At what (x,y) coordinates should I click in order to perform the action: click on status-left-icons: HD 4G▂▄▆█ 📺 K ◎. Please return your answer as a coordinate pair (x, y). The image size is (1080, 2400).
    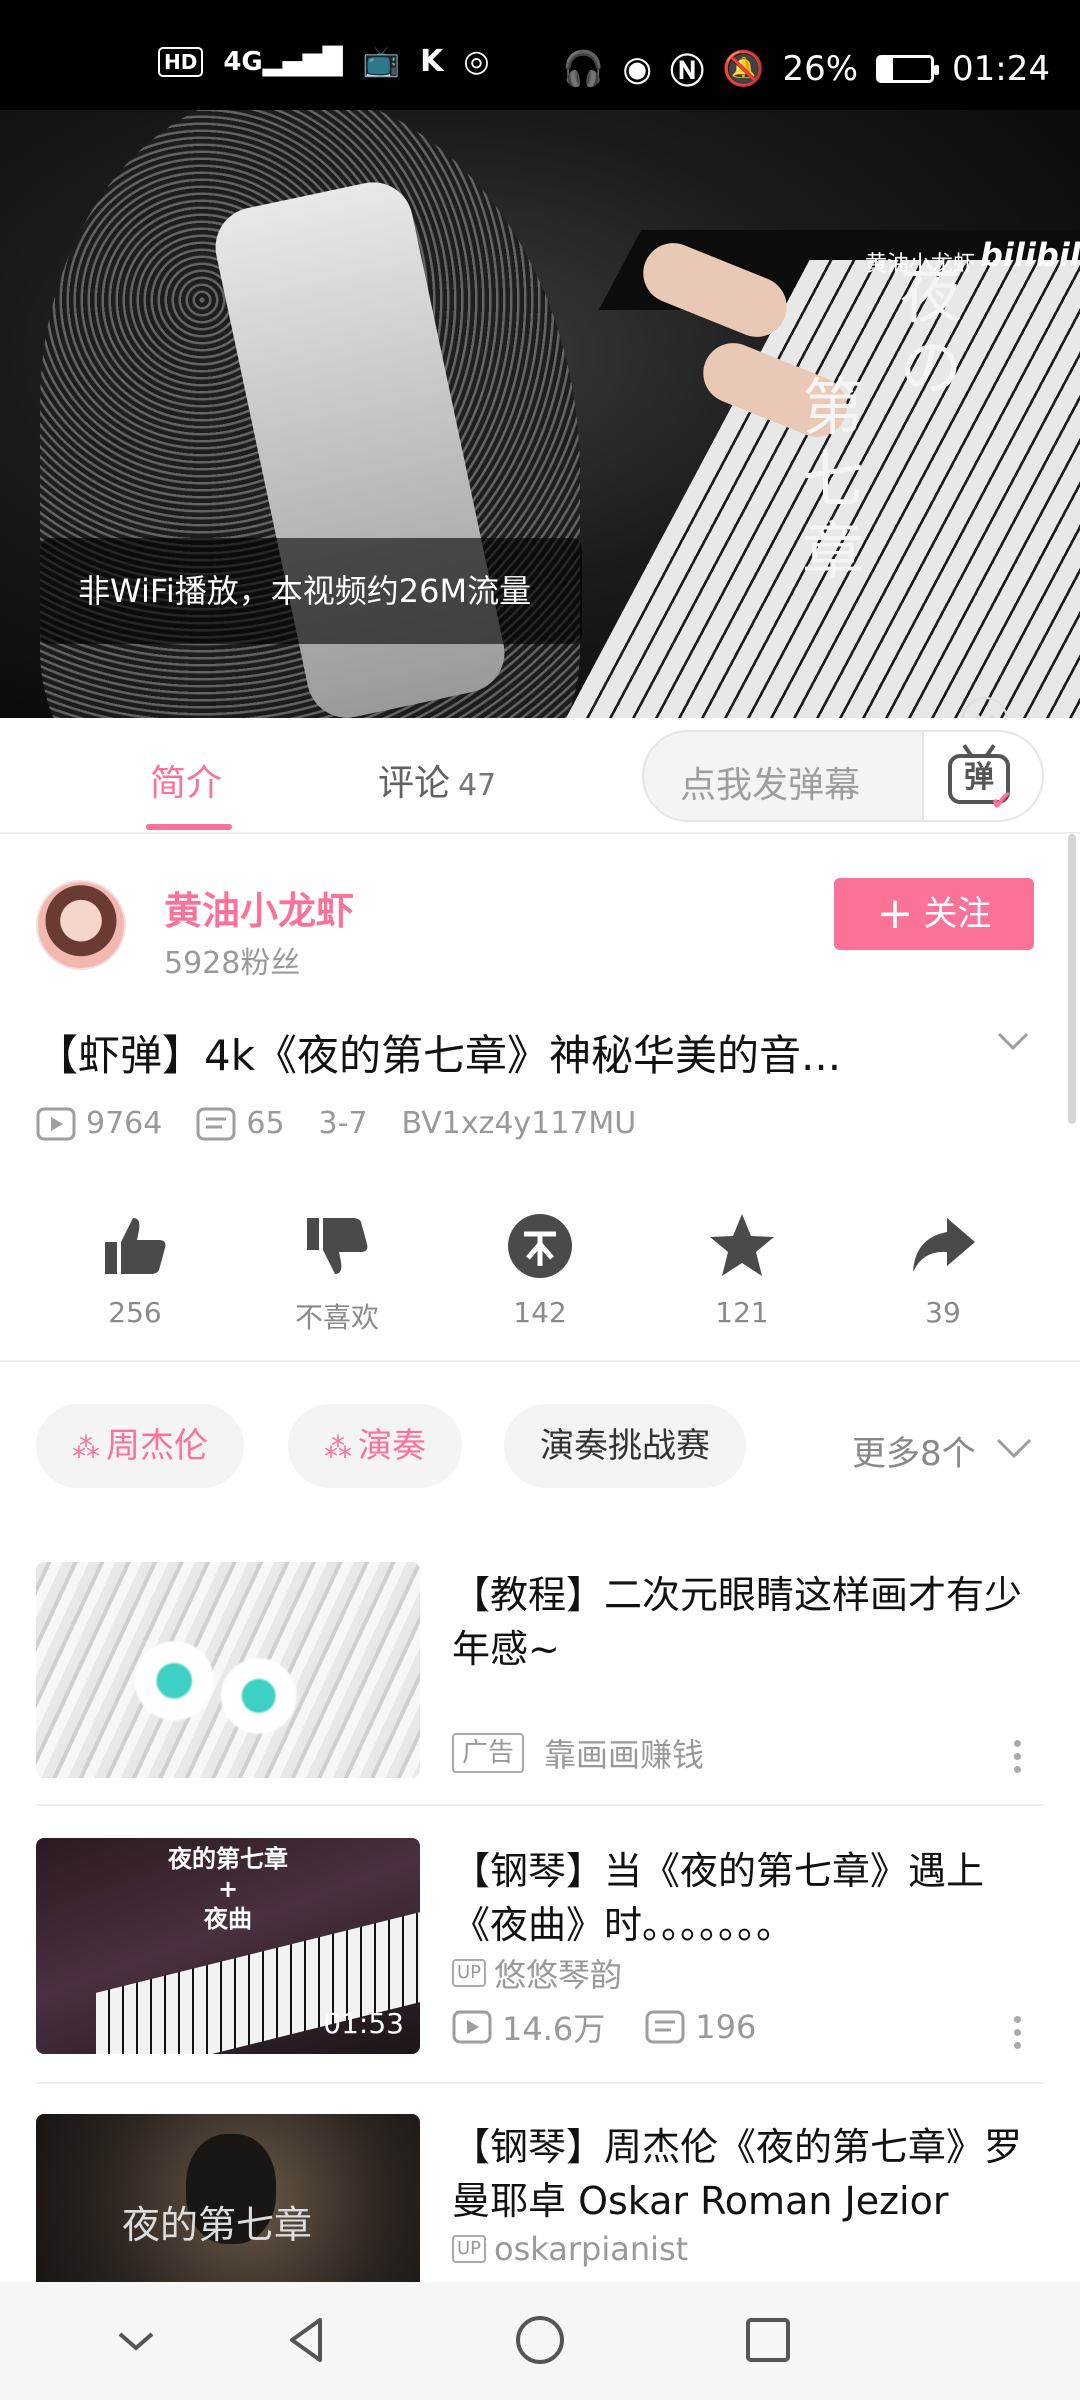
    Looking at the image, I should click on (324, 61).